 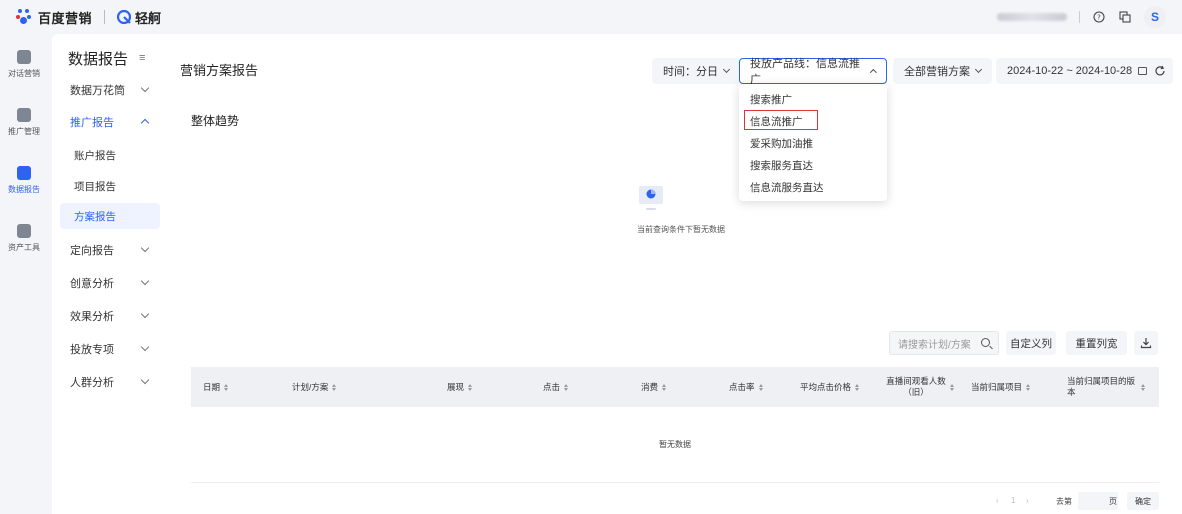 I want to click on col-label: 日期, so click(x=212, y=387).